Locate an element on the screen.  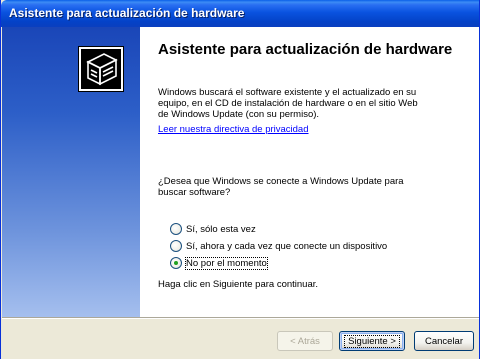
radio-label: Sí, sólo esta vez is located at coordinates (221, 229).